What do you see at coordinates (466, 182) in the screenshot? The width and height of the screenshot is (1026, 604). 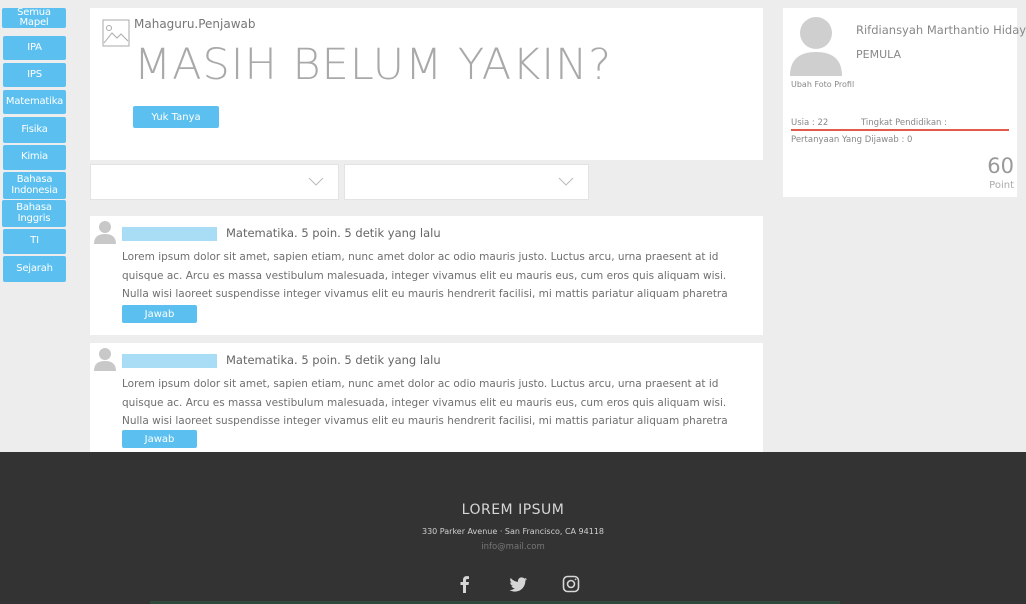 I see `sort-filter-dropdown` at bounding box center [466, 182].